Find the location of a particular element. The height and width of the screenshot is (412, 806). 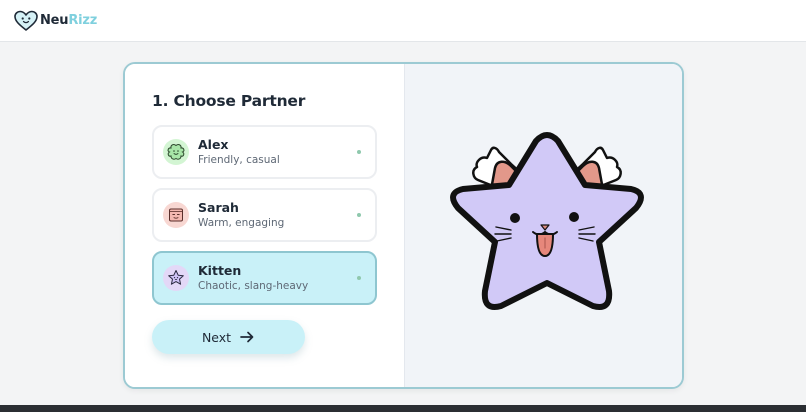

step-title: 1. Choose Partner is located at coordinates (229, 101).